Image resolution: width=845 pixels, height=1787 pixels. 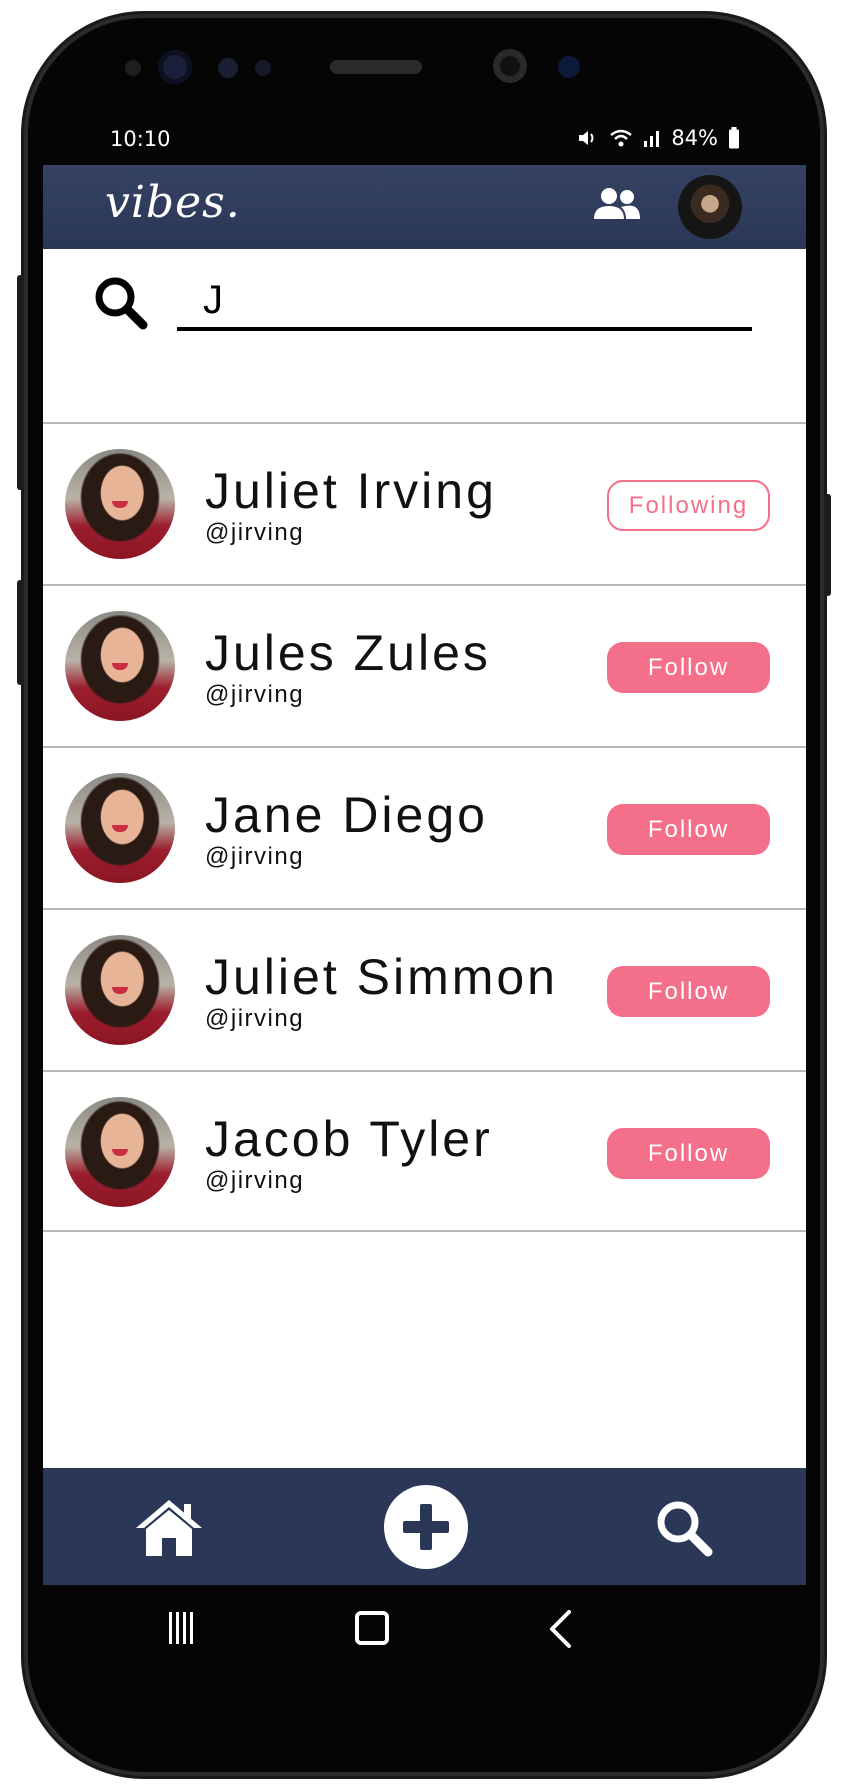 What do you see at coordinates (734, 138) in the screenshot?
I see `battery-icon` at bounding box center [734, 138].